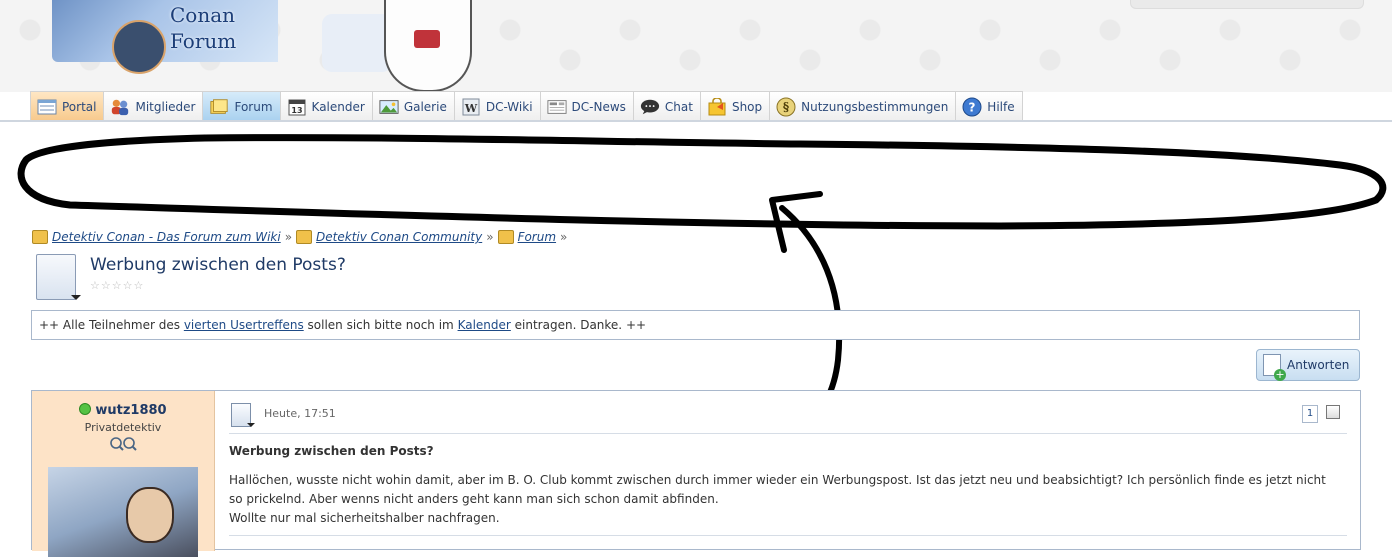 The height and width of the screenshot is (557, 1392). Describe the element at coordinates (296, 110) in the screenshot. I see `svg-text: 13` at that location.